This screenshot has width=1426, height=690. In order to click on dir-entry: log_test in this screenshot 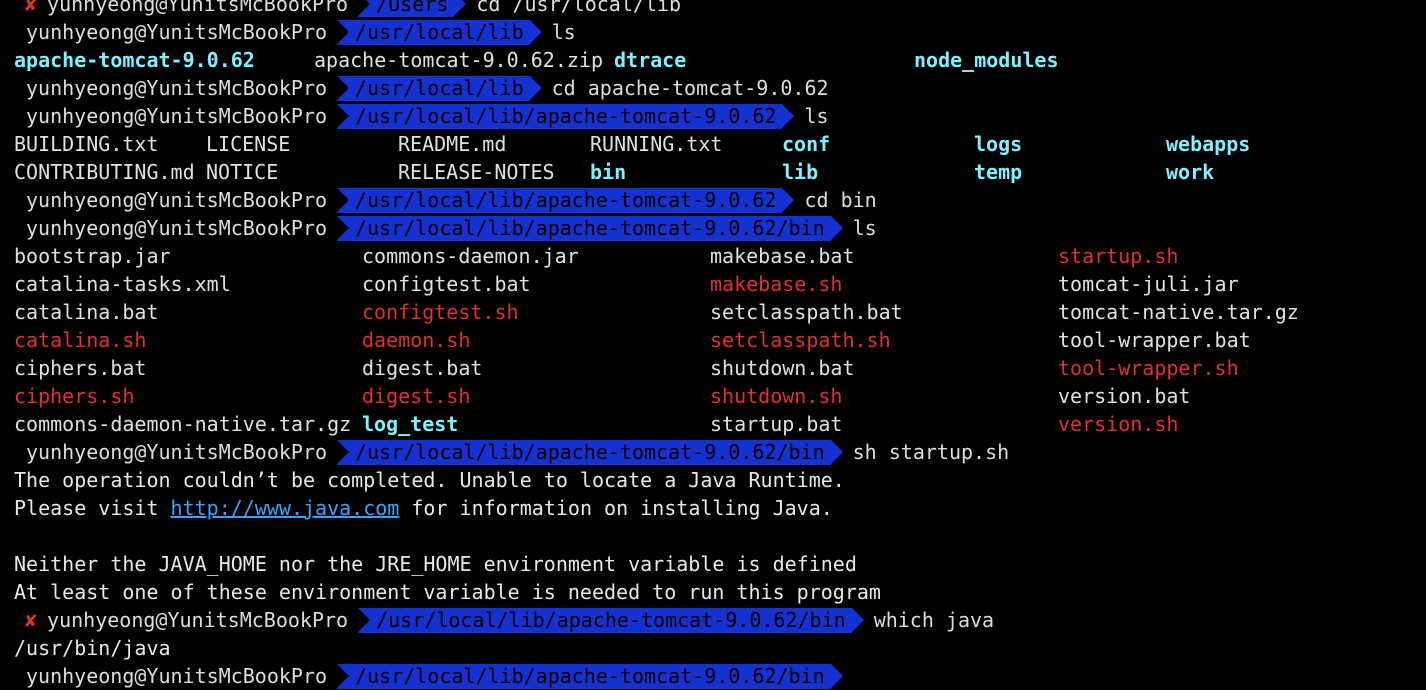, I will do `click(410, 424)`.